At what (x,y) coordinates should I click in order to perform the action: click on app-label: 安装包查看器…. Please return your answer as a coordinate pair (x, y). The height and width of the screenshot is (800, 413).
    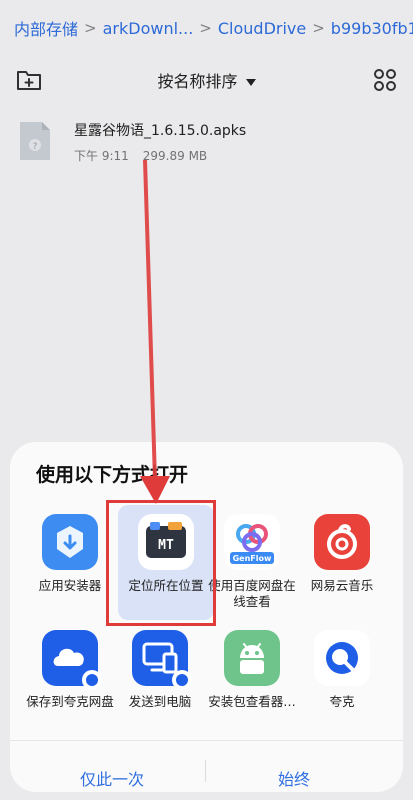
    Looking at the image, I should click on (252, 701).